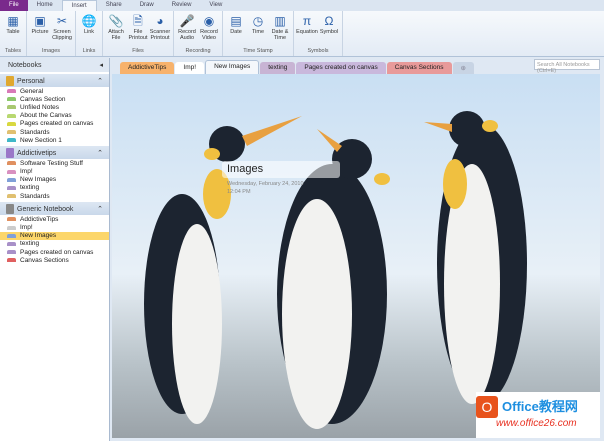  I want to click on notebook-generic-notebook: Generic Notebook ⌃, so click(54, 209).